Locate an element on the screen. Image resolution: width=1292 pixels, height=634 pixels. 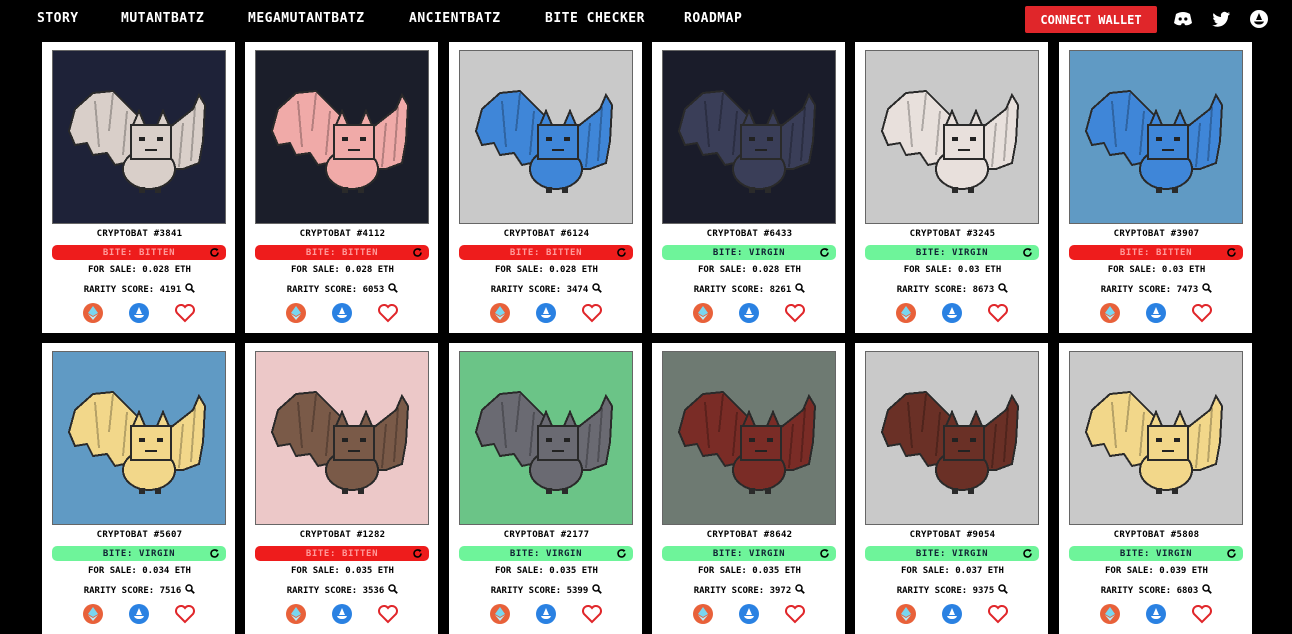
rarity-text: RARITY SCORE: 6053 is located at coordinates (335, 290).